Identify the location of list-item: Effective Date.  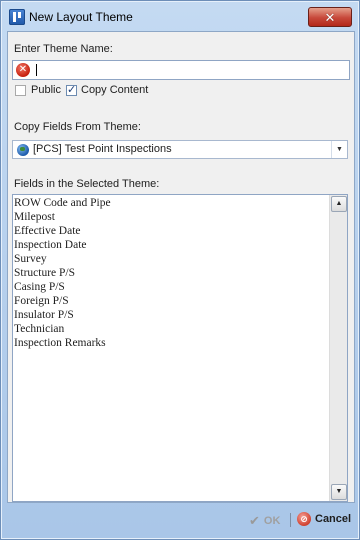
(47, 231).